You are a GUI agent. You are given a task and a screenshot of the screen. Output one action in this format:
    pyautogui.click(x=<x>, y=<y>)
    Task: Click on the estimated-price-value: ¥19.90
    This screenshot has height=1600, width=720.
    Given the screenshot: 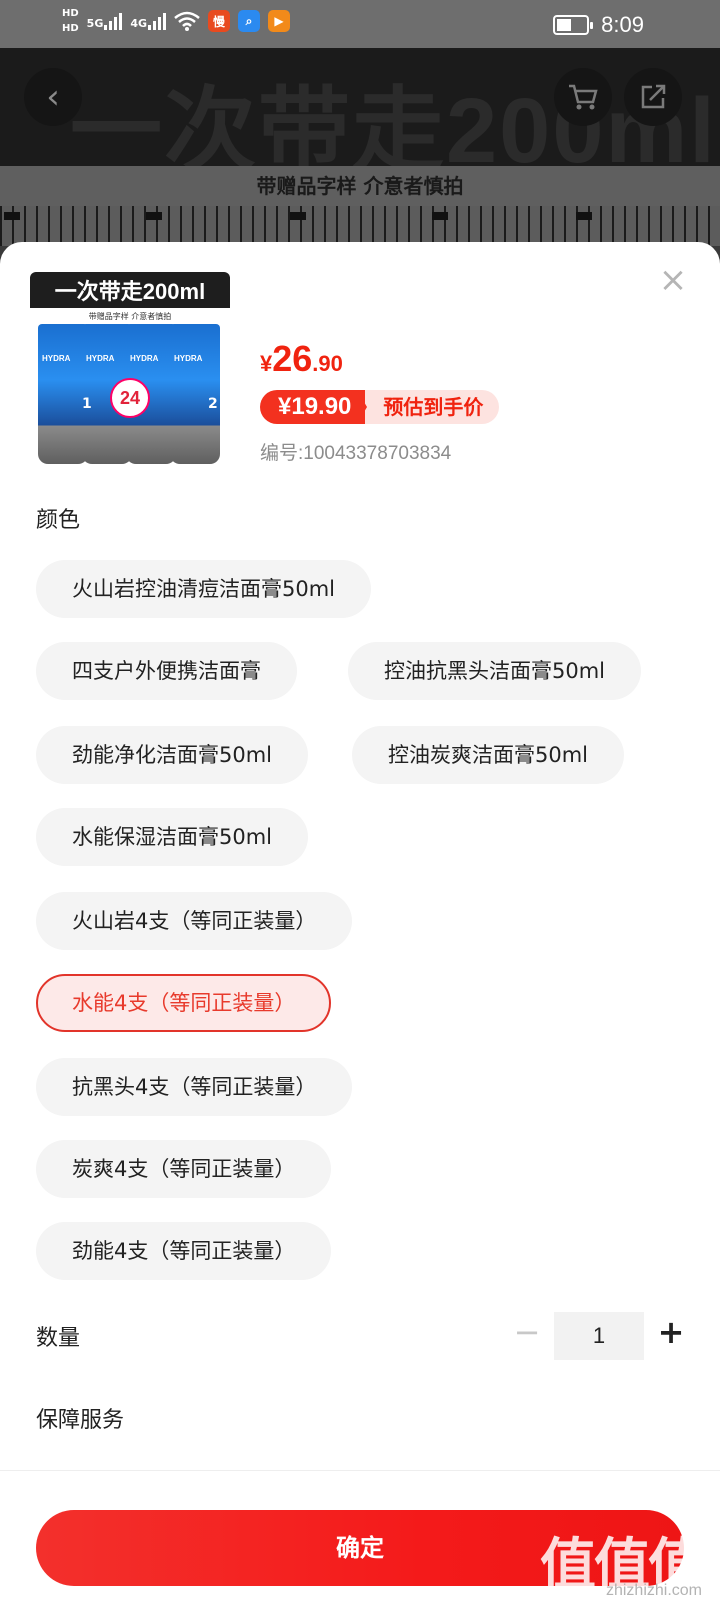 What is the action you would take?
    pyautogui.click(x=313, y=407)
    